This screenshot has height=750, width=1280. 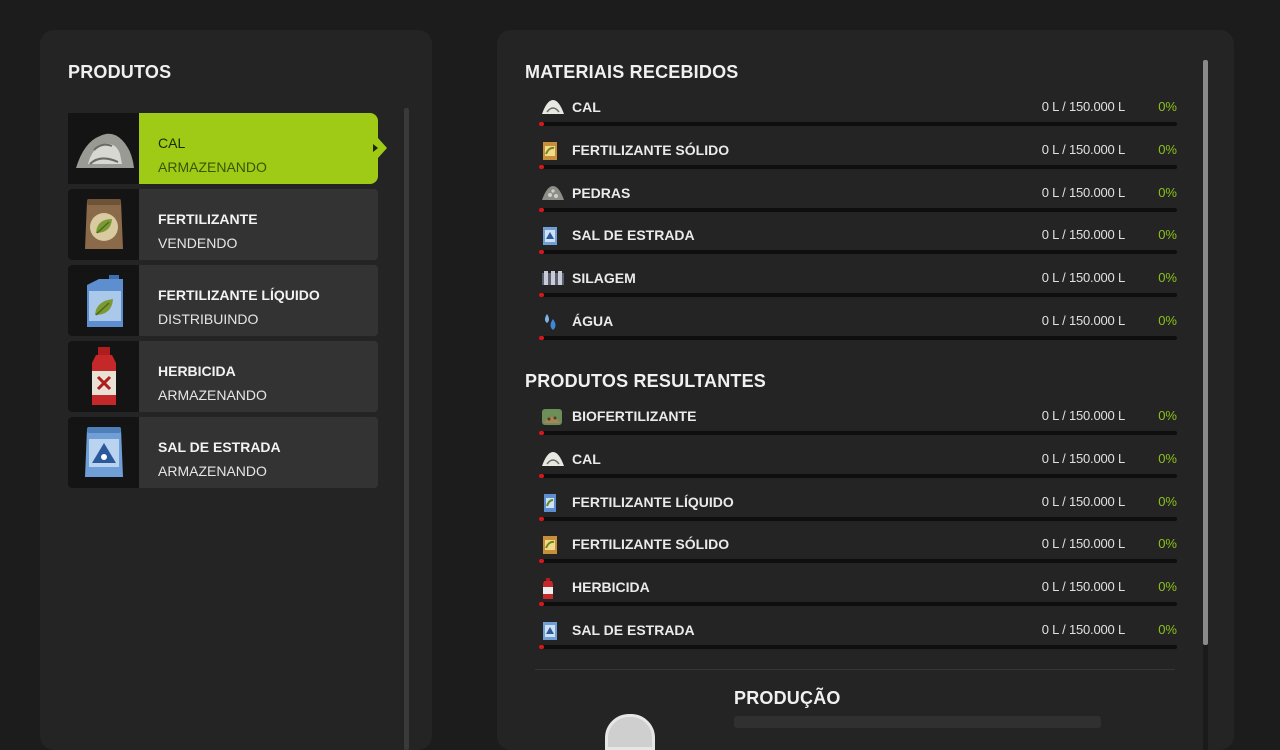 I want to click on material-label: PEDRAS, so click(x=601, y=192).